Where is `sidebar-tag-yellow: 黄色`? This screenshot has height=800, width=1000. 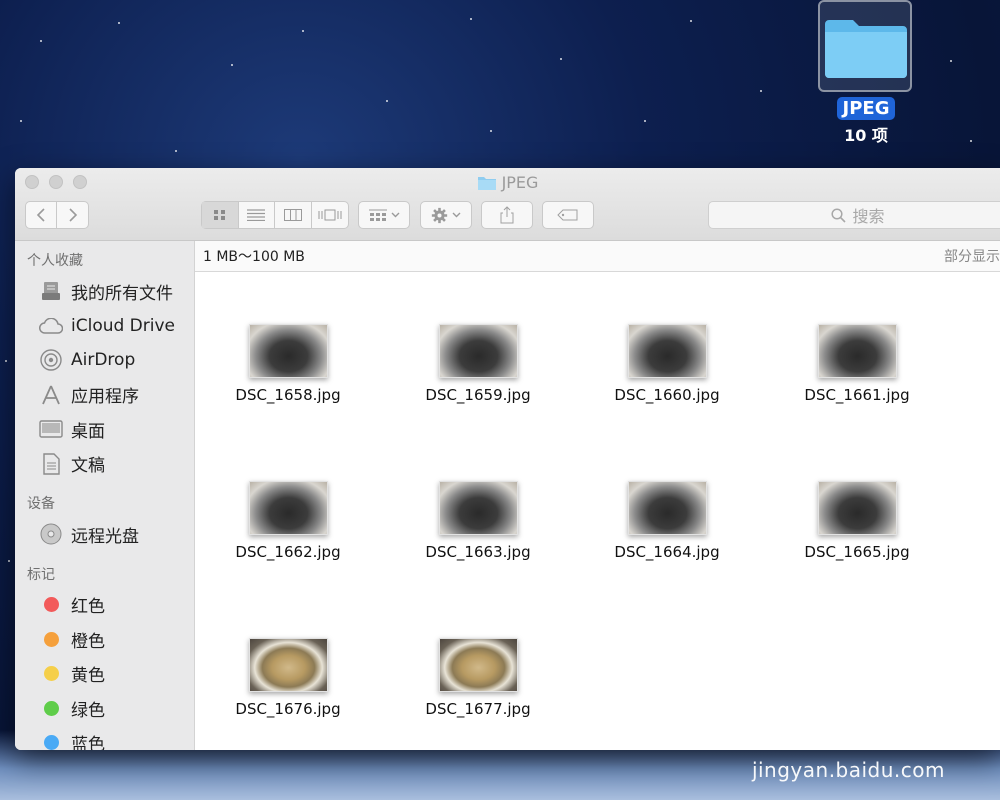 sidebar-tag-yellow: 黄色 is located at coordinates (104, 674).